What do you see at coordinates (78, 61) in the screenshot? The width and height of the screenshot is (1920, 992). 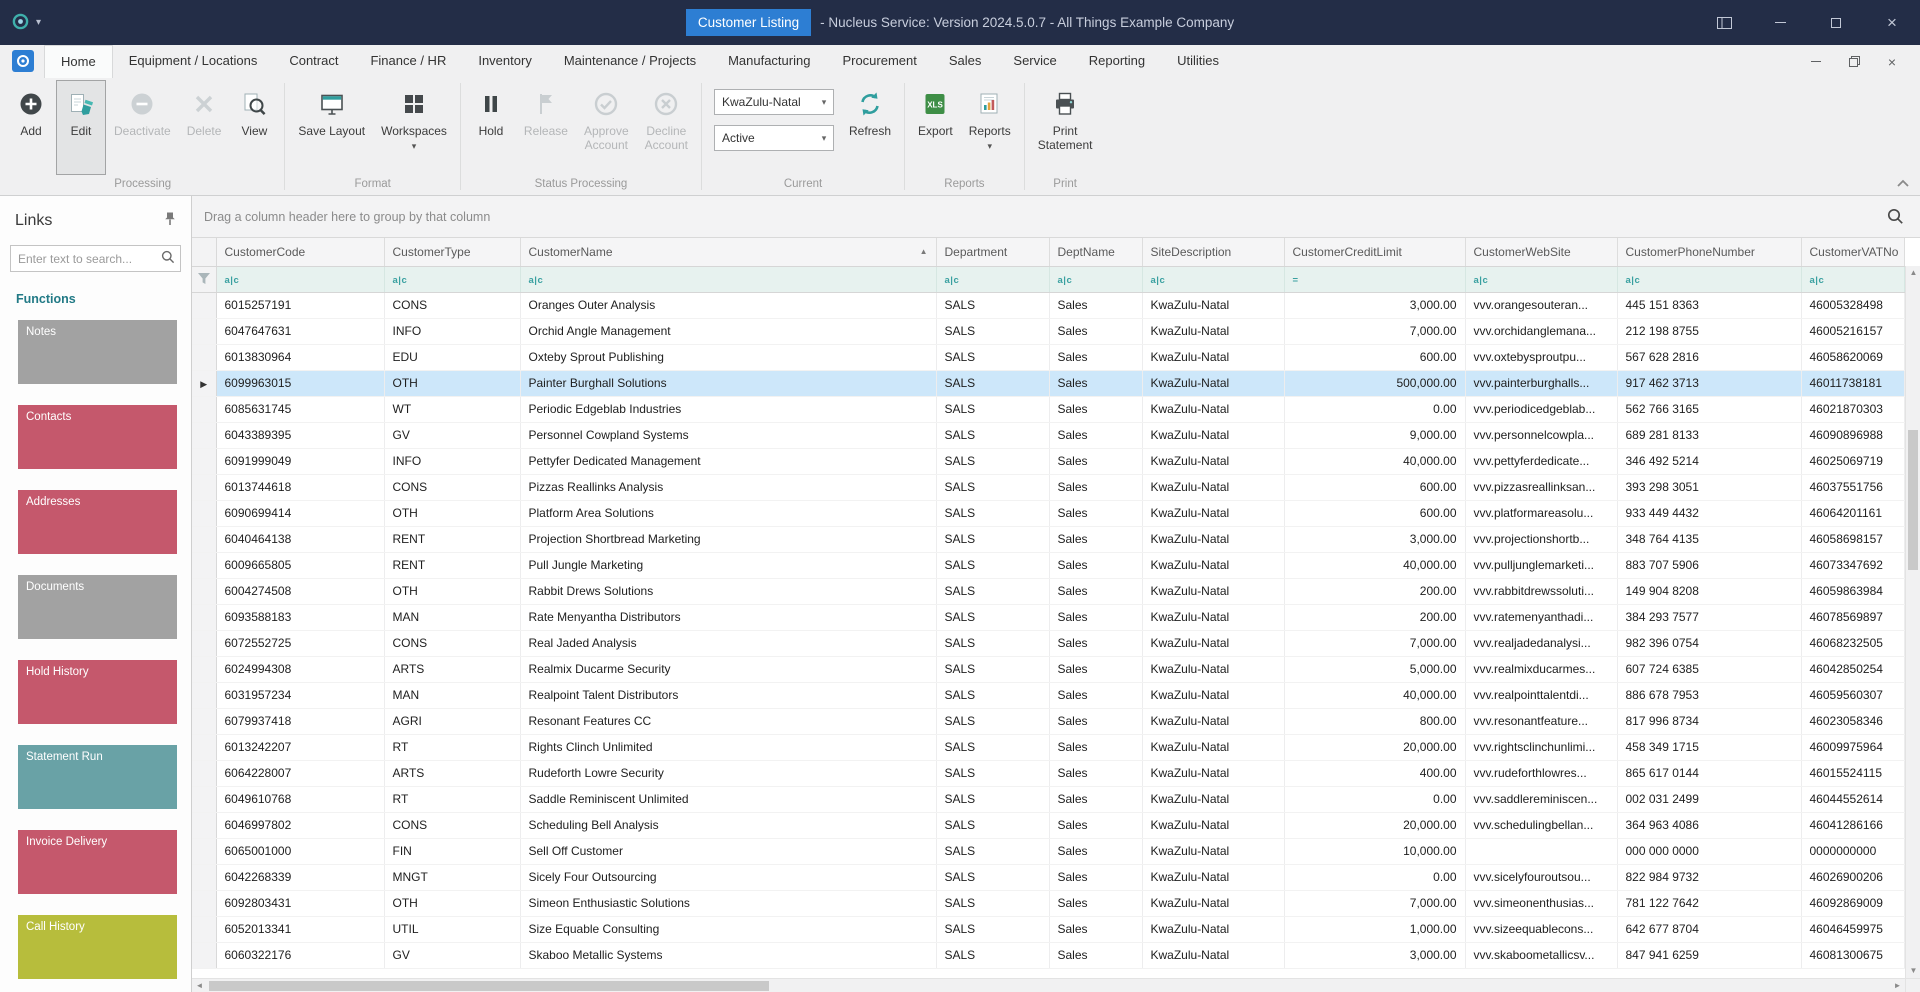 I see `tab-home: Home` at bounding box center [78, 61].